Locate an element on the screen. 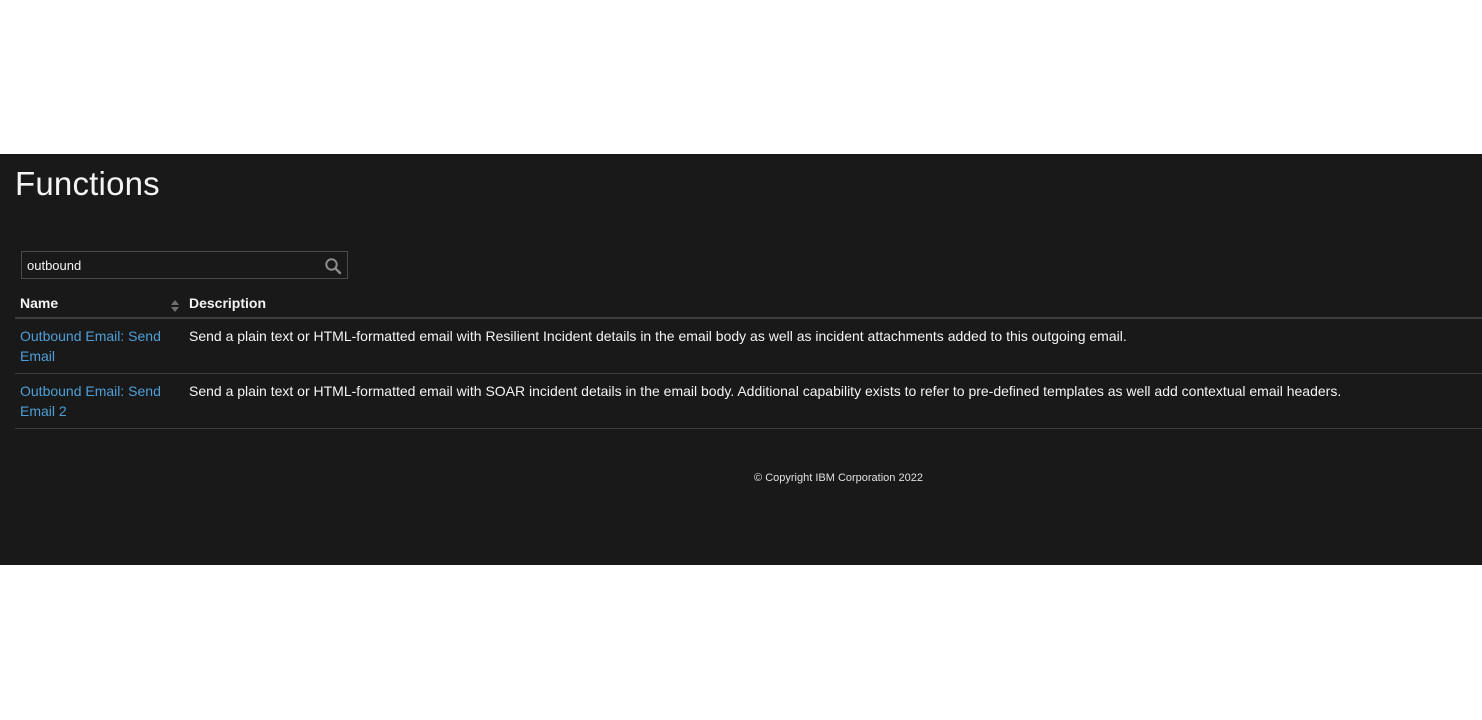 The height and width of the screenshot is (720, 1482). table-cell-name: Outbound Email: Send Email is located at coordinates (99, 346).